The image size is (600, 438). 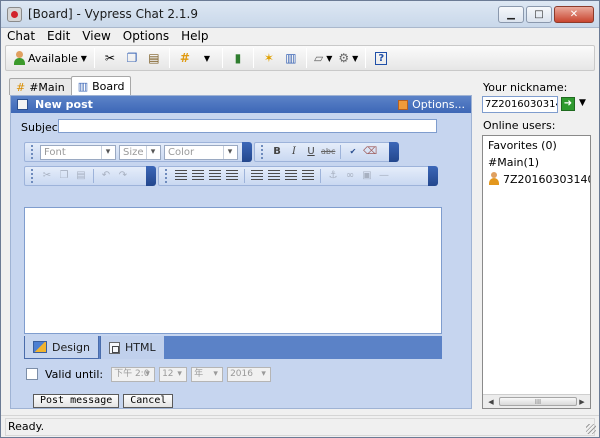 I want to click on color-select: Color, so click(x=201, y=152).